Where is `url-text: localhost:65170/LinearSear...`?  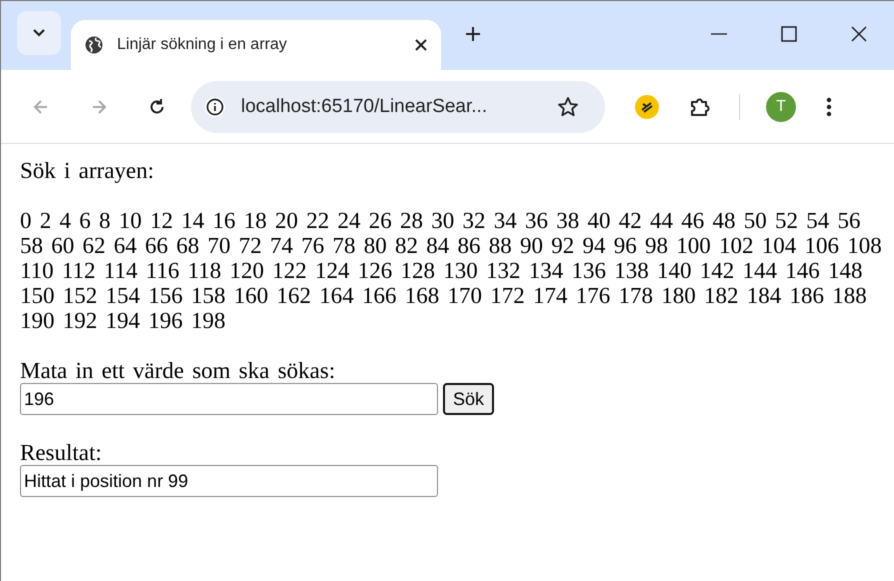
url-text: localhost:65170/LinearSear... is located at coordinates (364, 107).